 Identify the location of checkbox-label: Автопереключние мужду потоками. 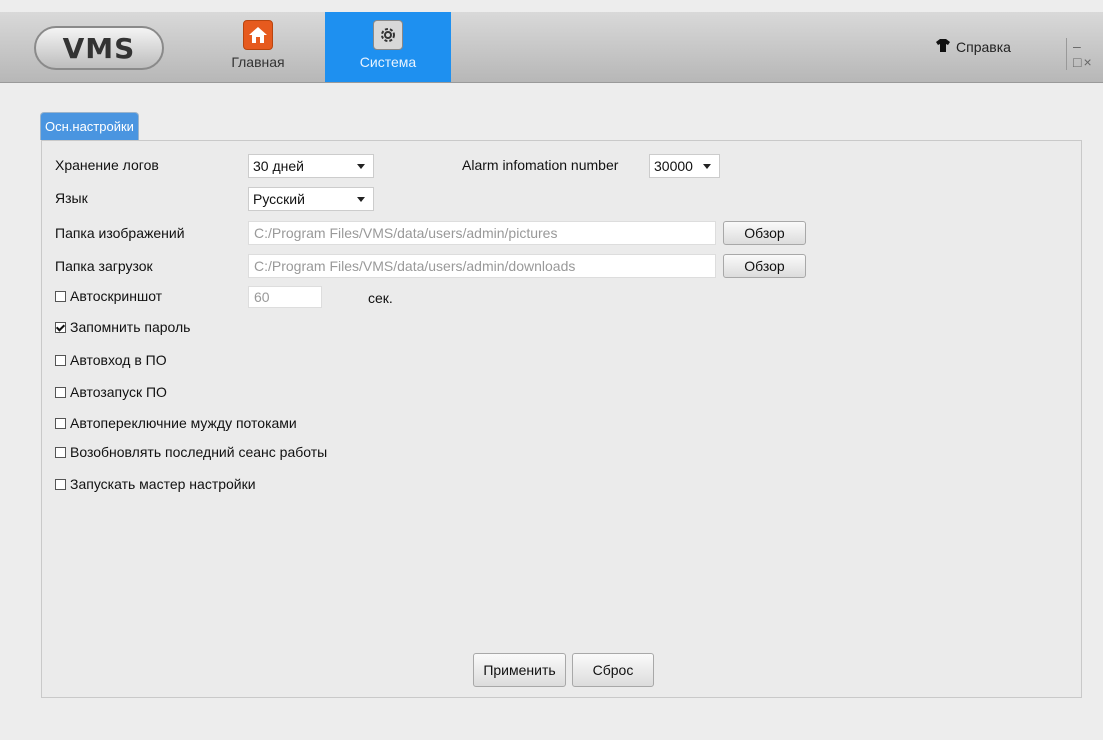
(183, 423).